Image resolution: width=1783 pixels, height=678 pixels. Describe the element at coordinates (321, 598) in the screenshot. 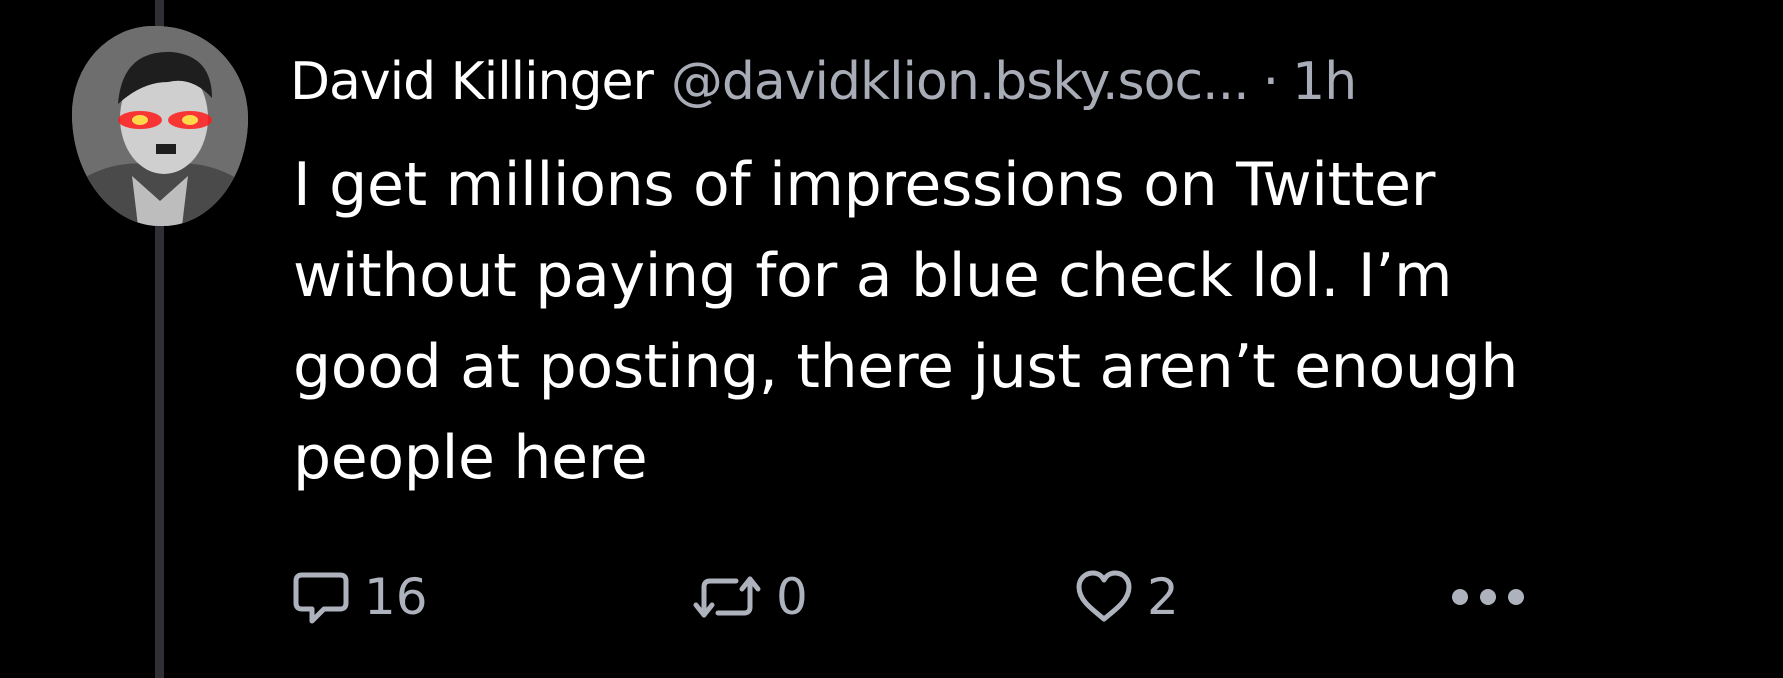

I see `reply-bubble-icon` at that location.